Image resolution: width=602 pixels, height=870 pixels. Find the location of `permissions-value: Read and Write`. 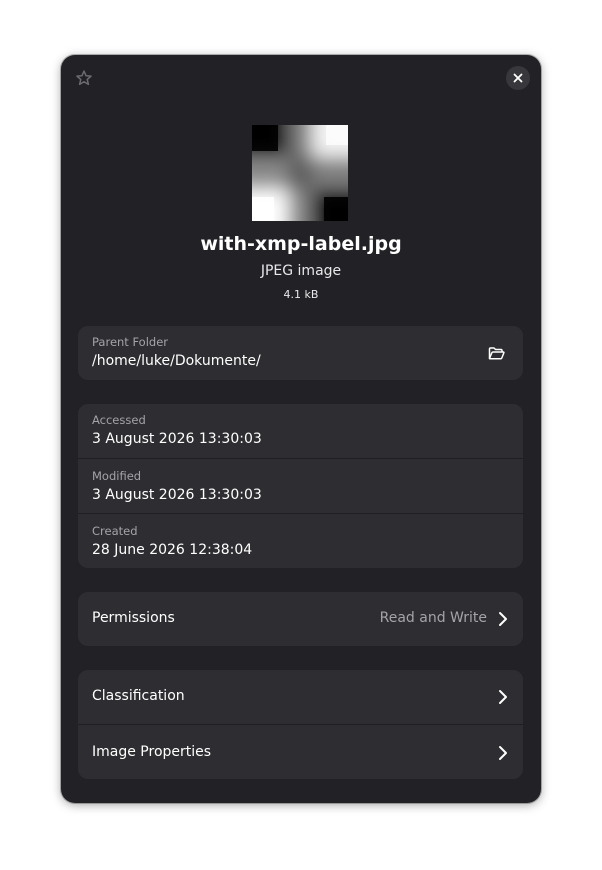

permissions-value: Read and Write is located at coordinates (433, 618).